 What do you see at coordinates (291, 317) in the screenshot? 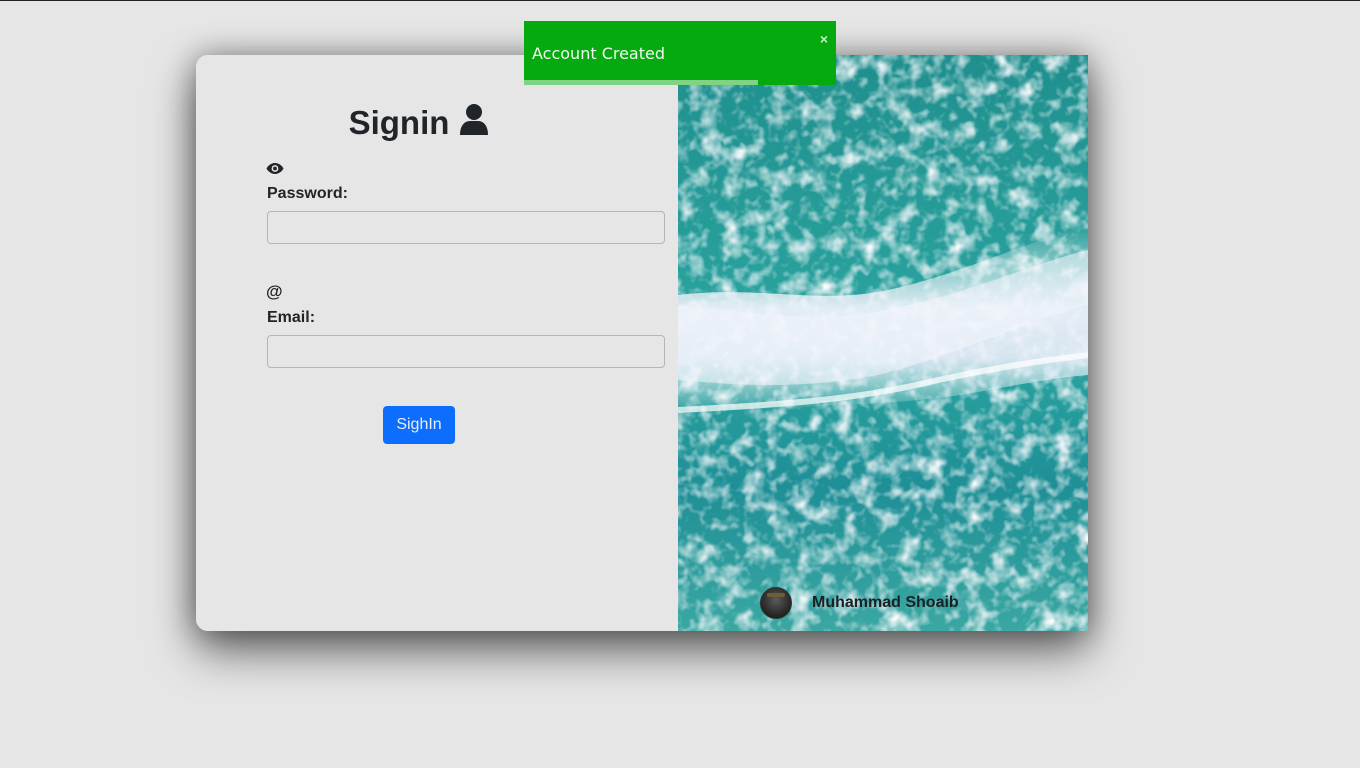
I see `email-label: Email:` at bounding box center [291, 317].